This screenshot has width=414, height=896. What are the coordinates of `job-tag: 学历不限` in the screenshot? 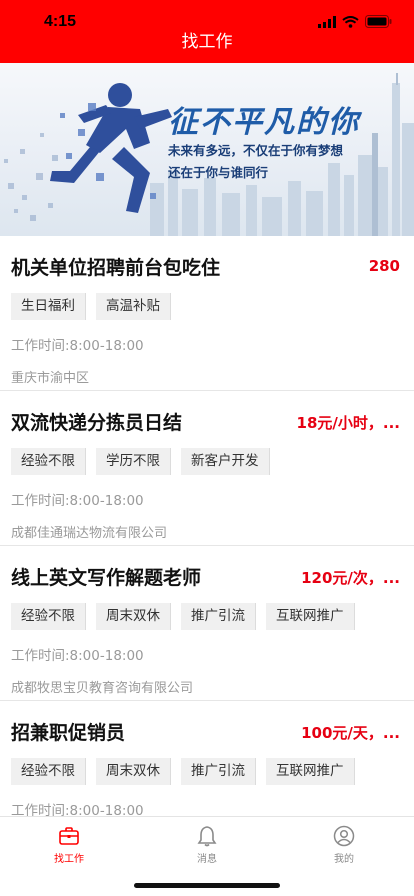 It's located at (133, 461).